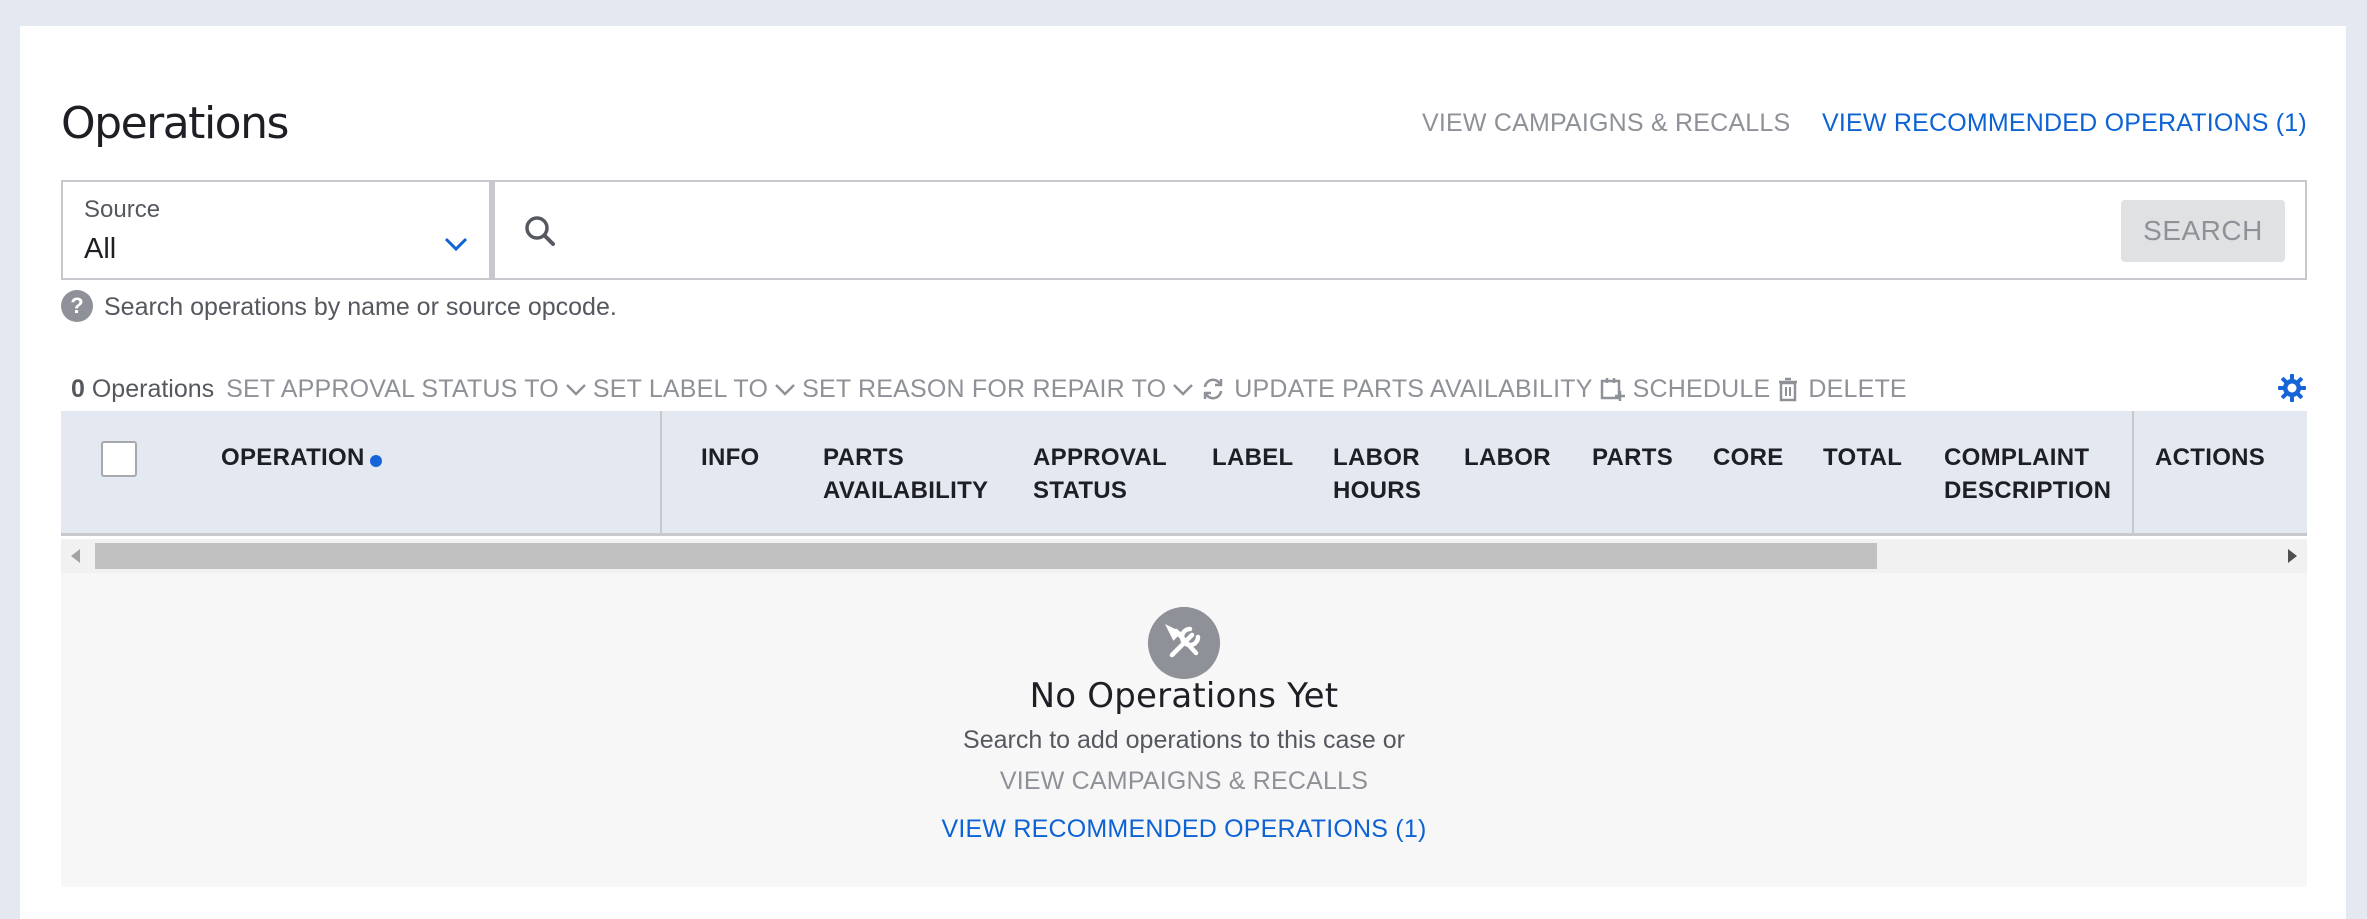 The width and height of the screenshot is (2367, 919). I want to click on search-field: SEARCH, so click(1399, 230).